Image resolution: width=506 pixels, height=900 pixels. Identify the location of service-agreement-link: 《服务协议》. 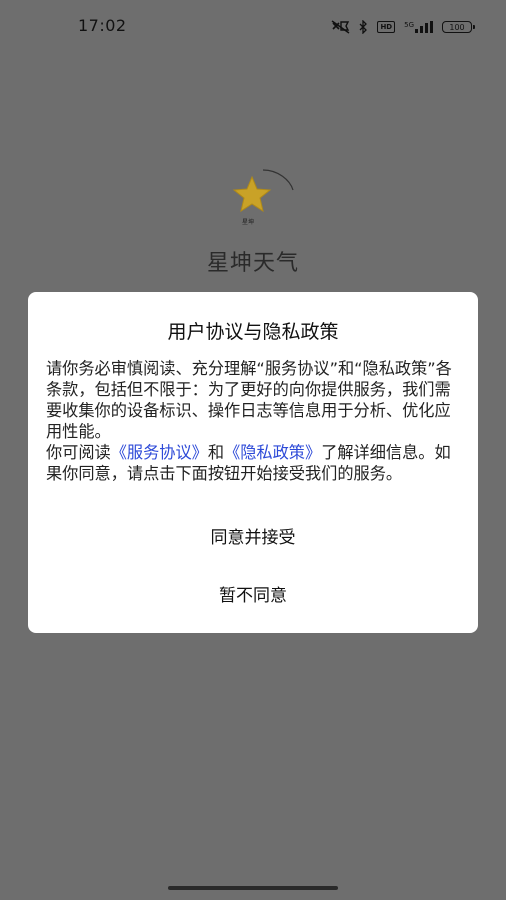
(159, 452).